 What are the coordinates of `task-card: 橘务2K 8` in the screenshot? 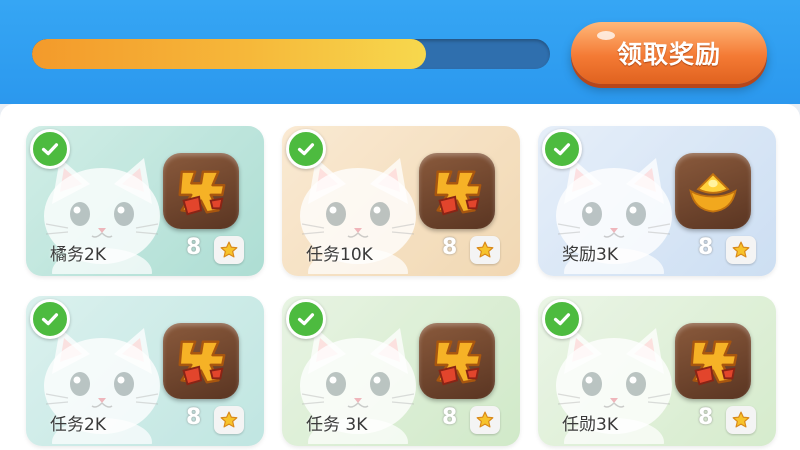 It's located at (145, 201).